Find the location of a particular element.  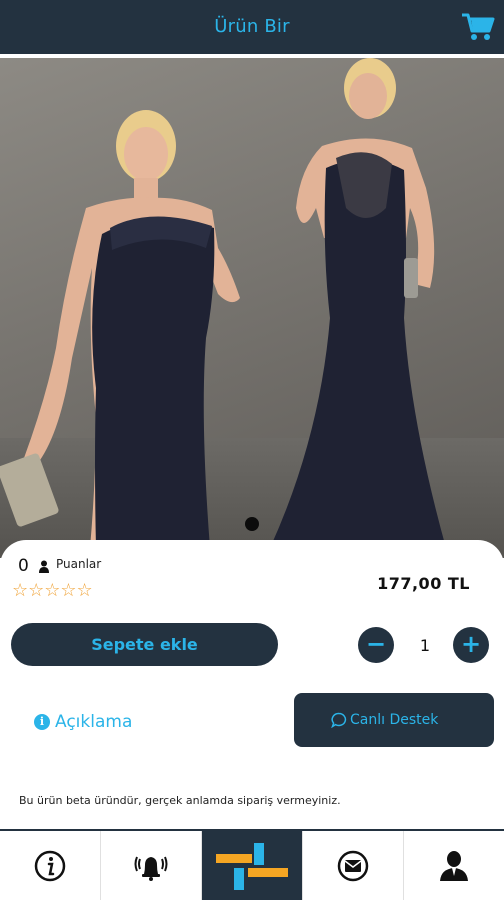

app-header: Ürün Bir is located at coordinates (252, 27).